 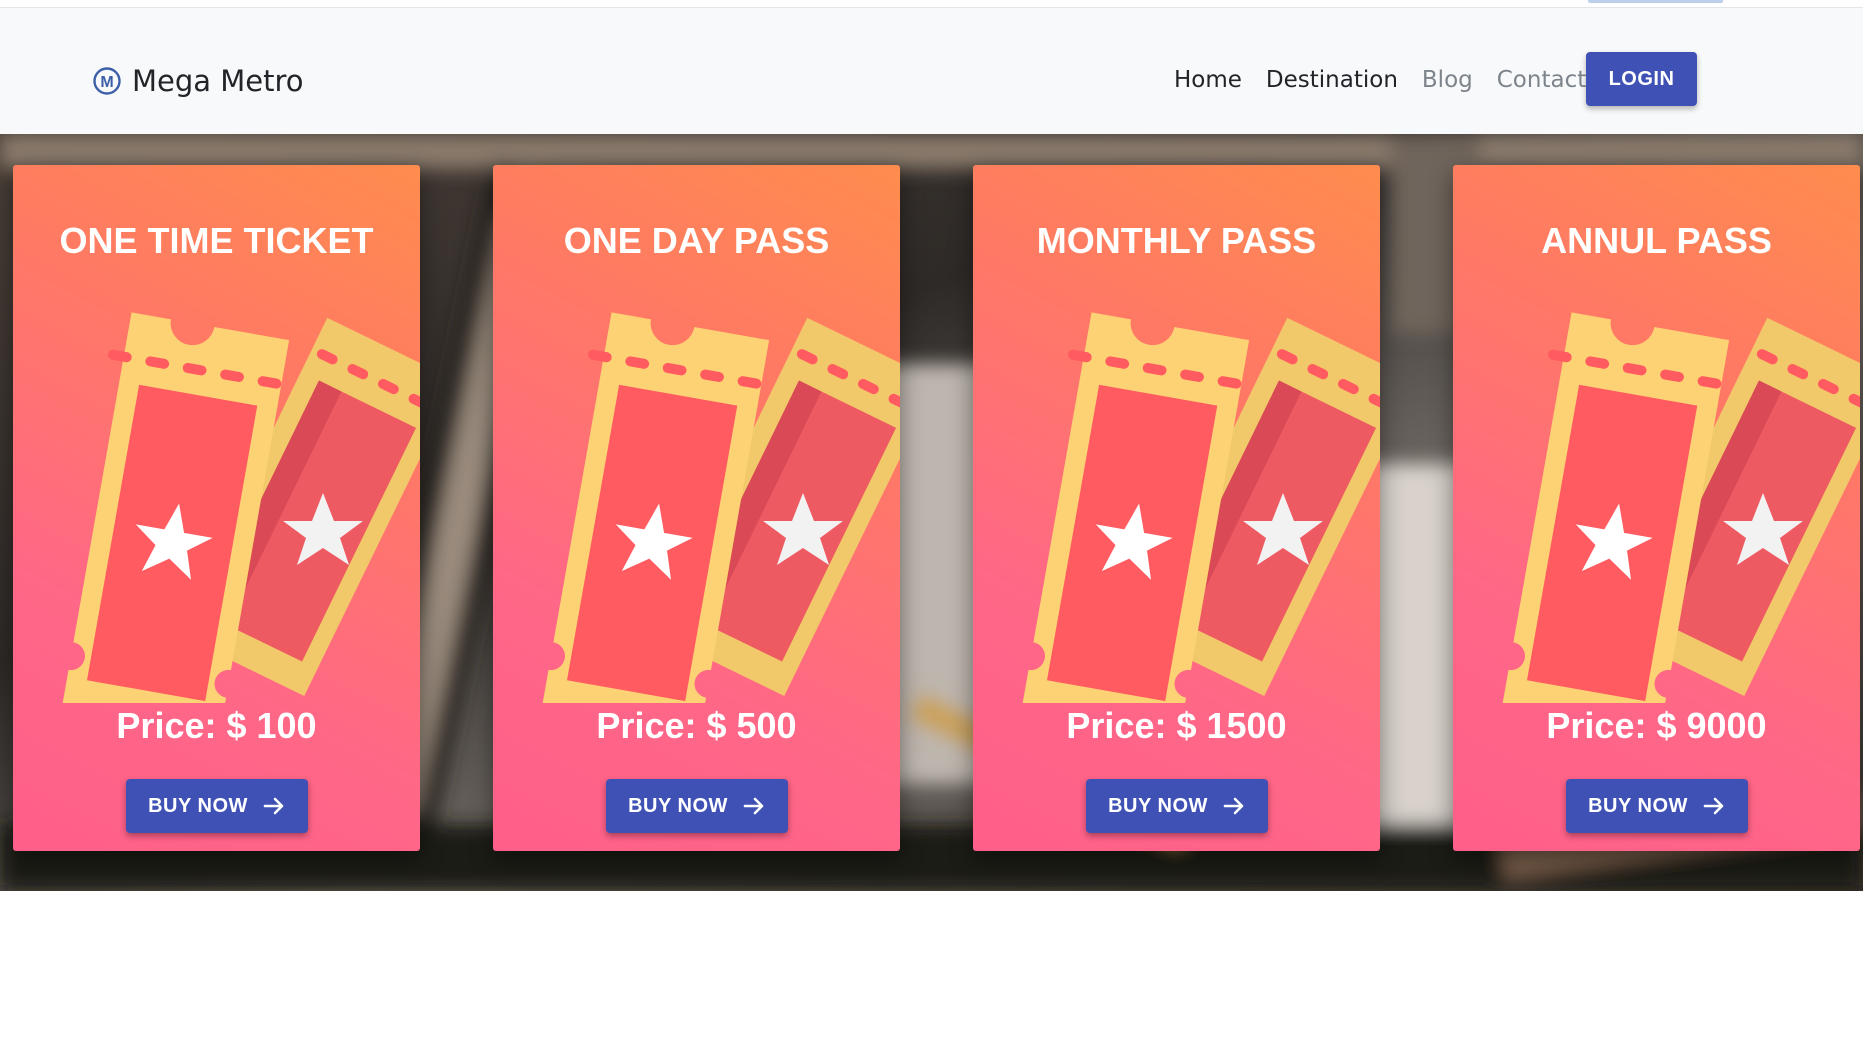 I want to click on price-value: $ 500, so click(x=751, y=725).